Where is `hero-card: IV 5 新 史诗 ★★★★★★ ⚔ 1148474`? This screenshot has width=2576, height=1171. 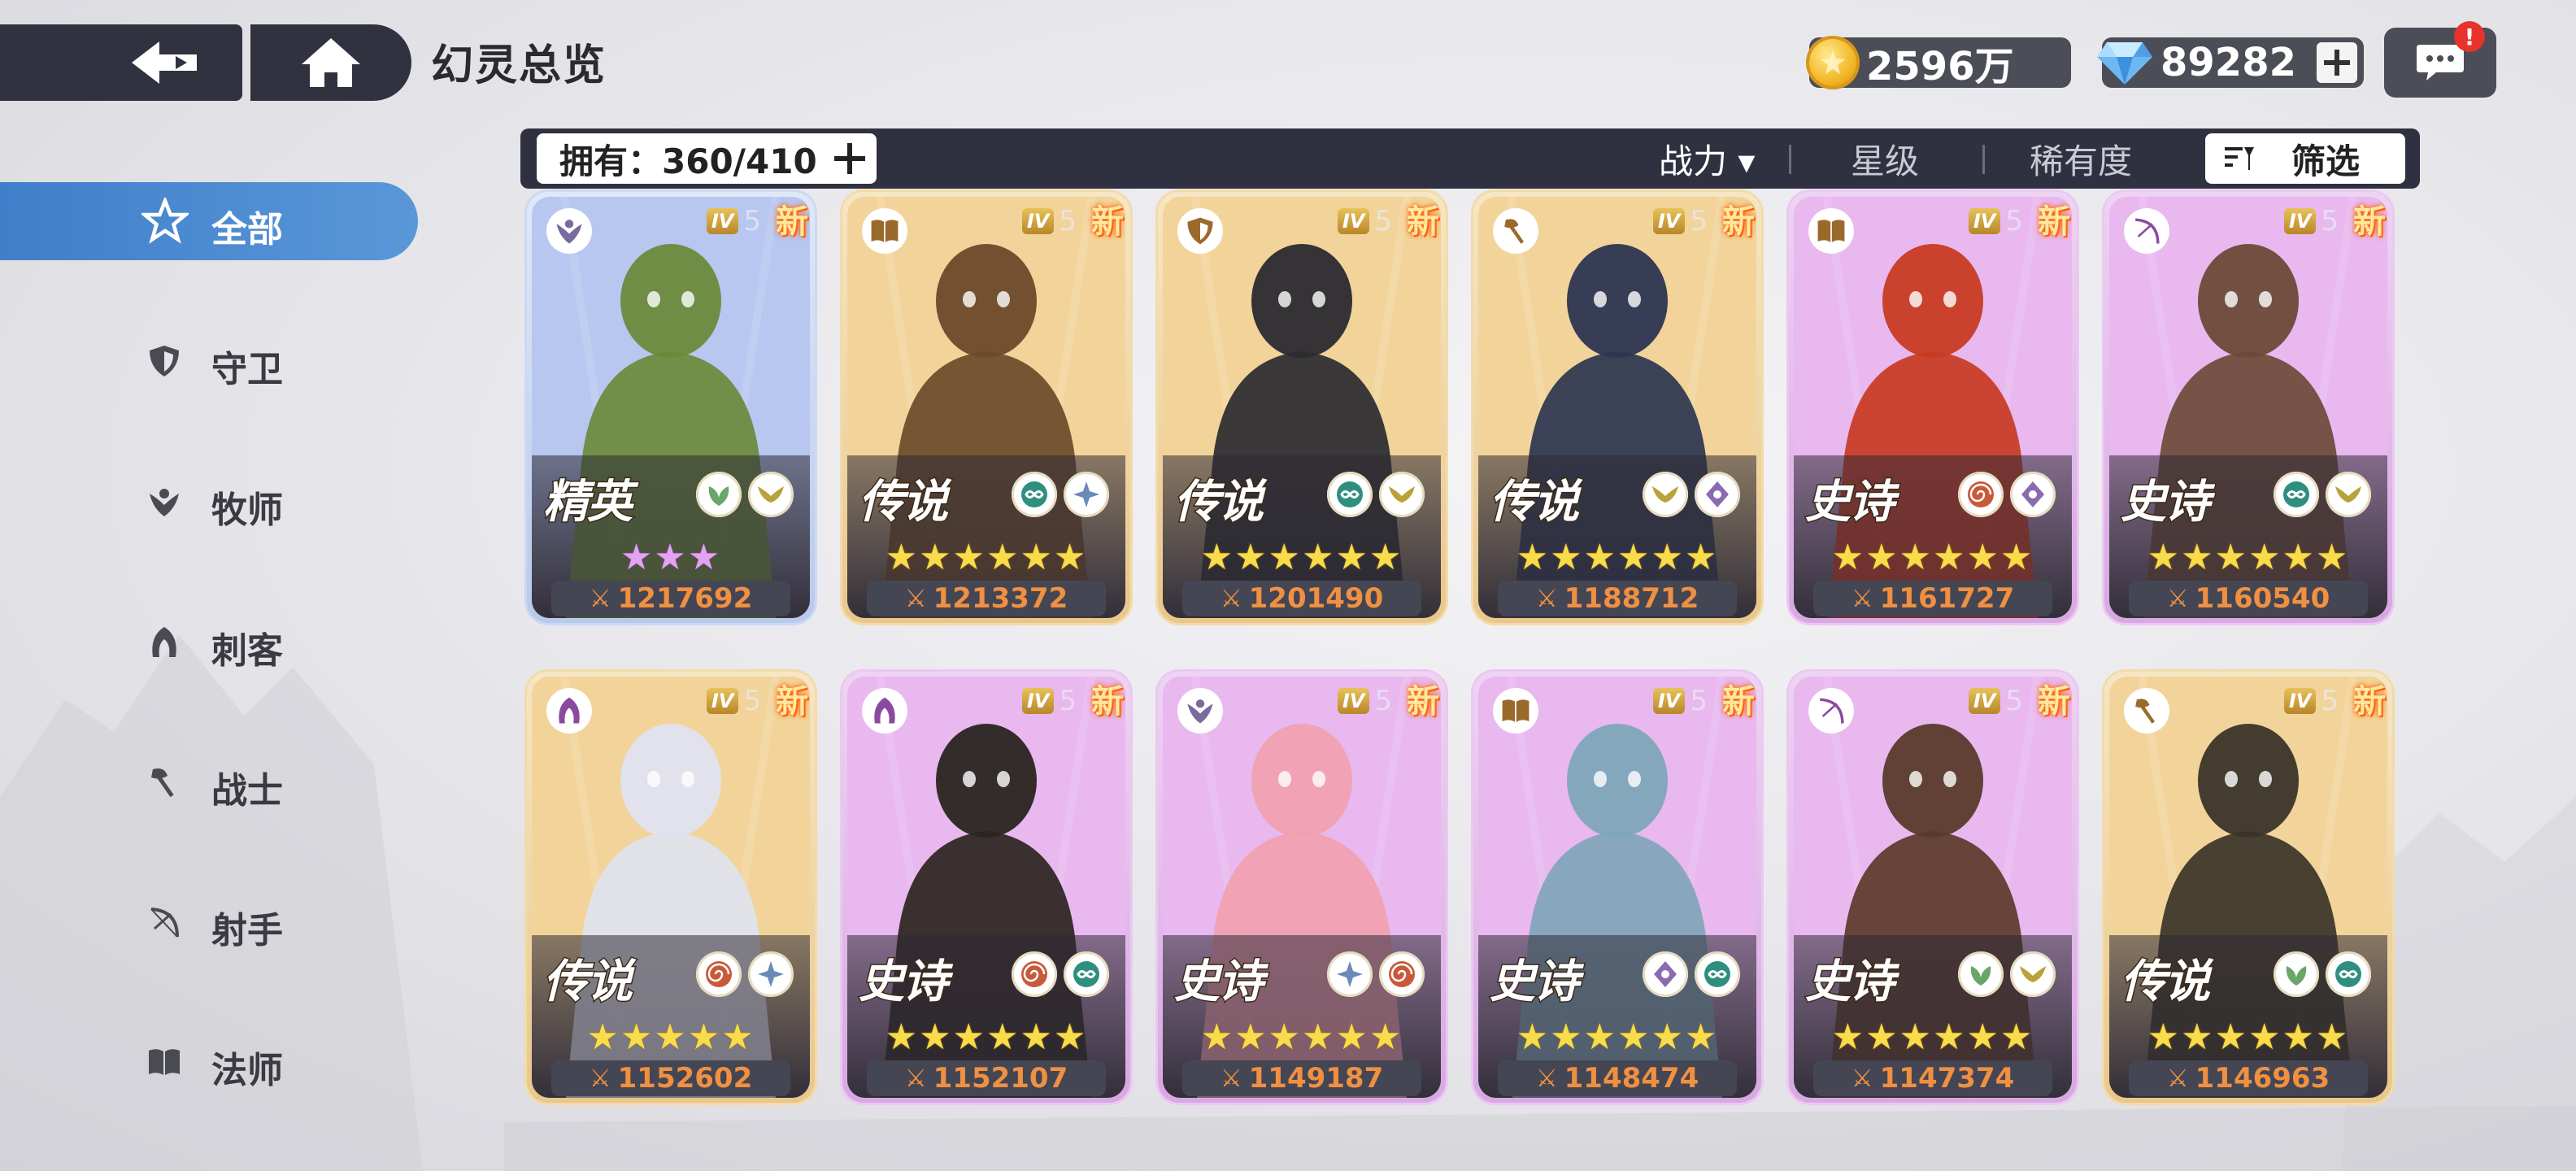 hero-card: IV 5 新 史诗 ★★★★★★ ⚔ 1148474 is located at coordinates (1617, 887).